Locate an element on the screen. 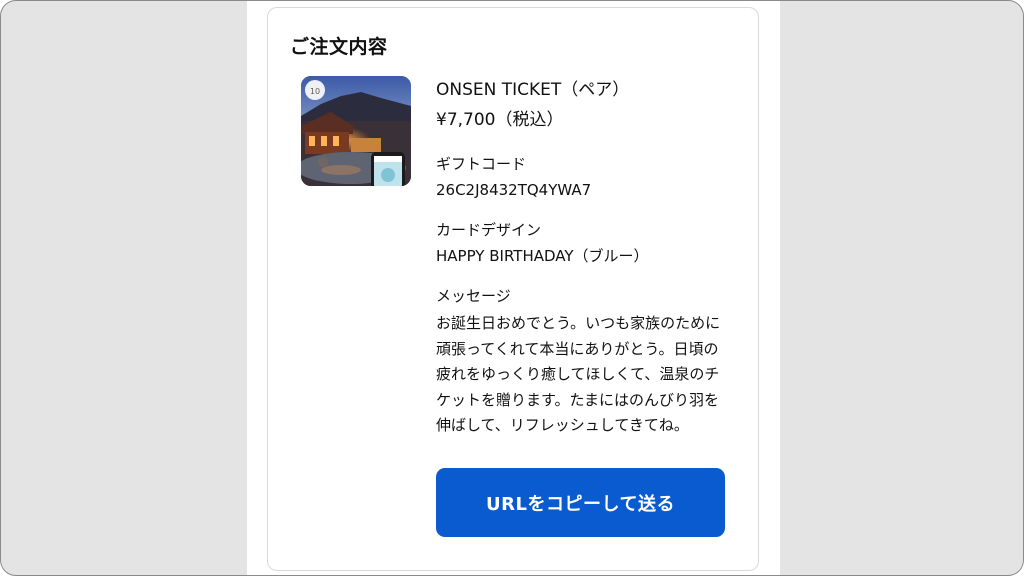 Image resolution: width=1024 pixels, height=576 pixels. message-label: メッセージ is located at coordinates (473, 296).